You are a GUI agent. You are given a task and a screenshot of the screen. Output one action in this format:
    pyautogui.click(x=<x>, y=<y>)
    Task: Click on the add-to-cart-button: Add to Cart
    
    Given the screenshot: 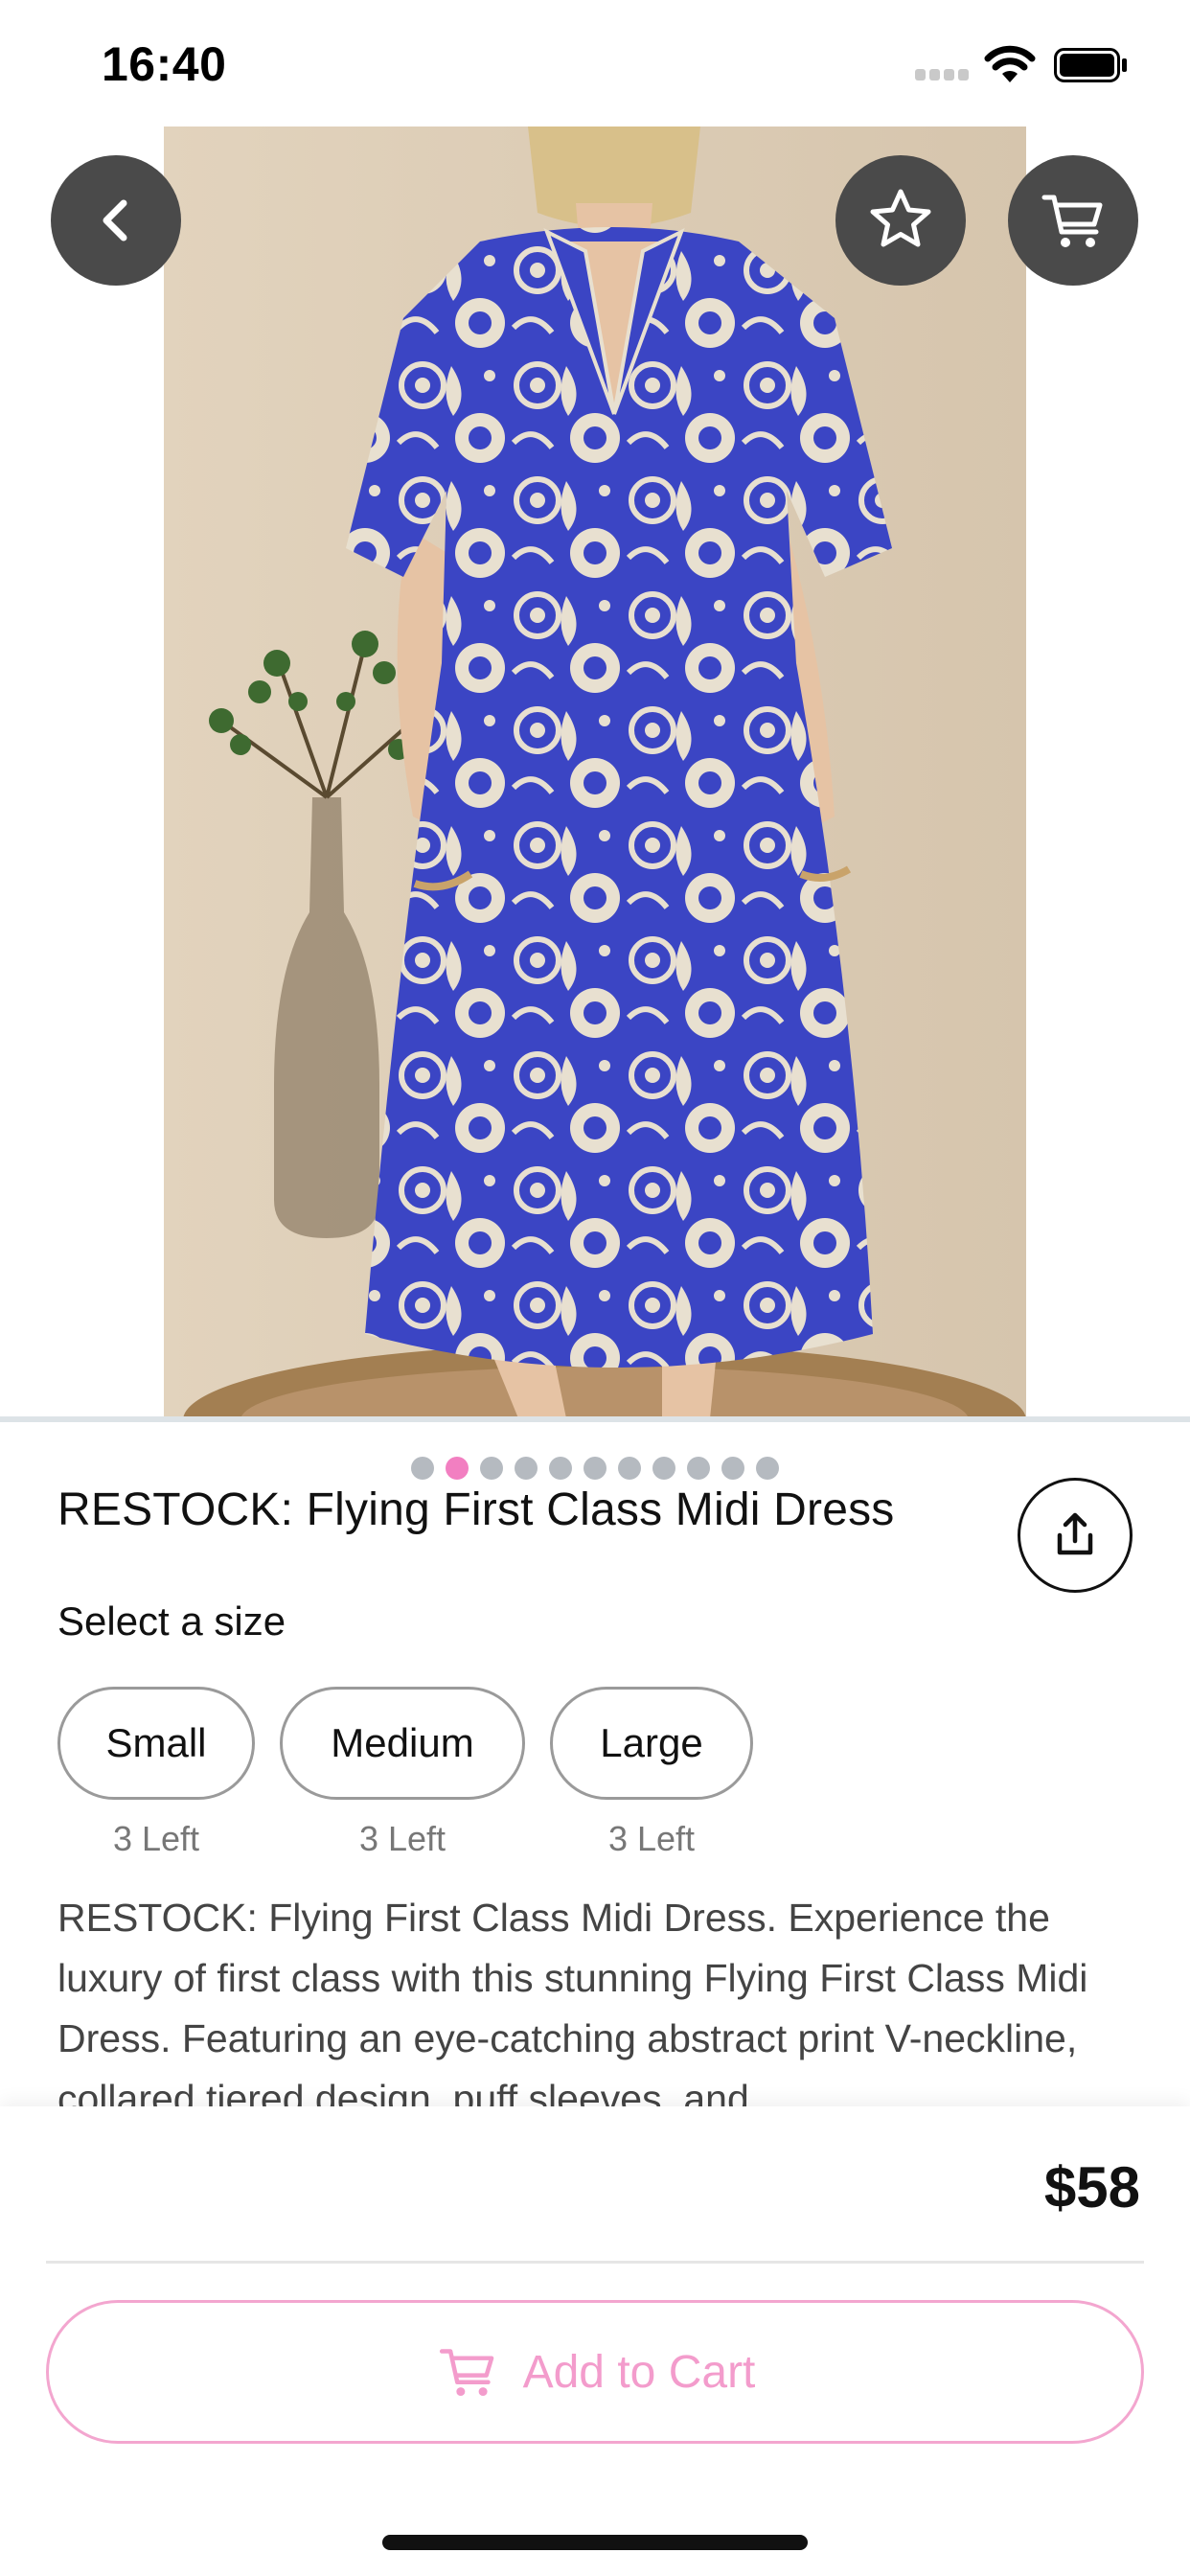 What is the action you would take?
    pyautogui.click(x=595, y=2372)
    